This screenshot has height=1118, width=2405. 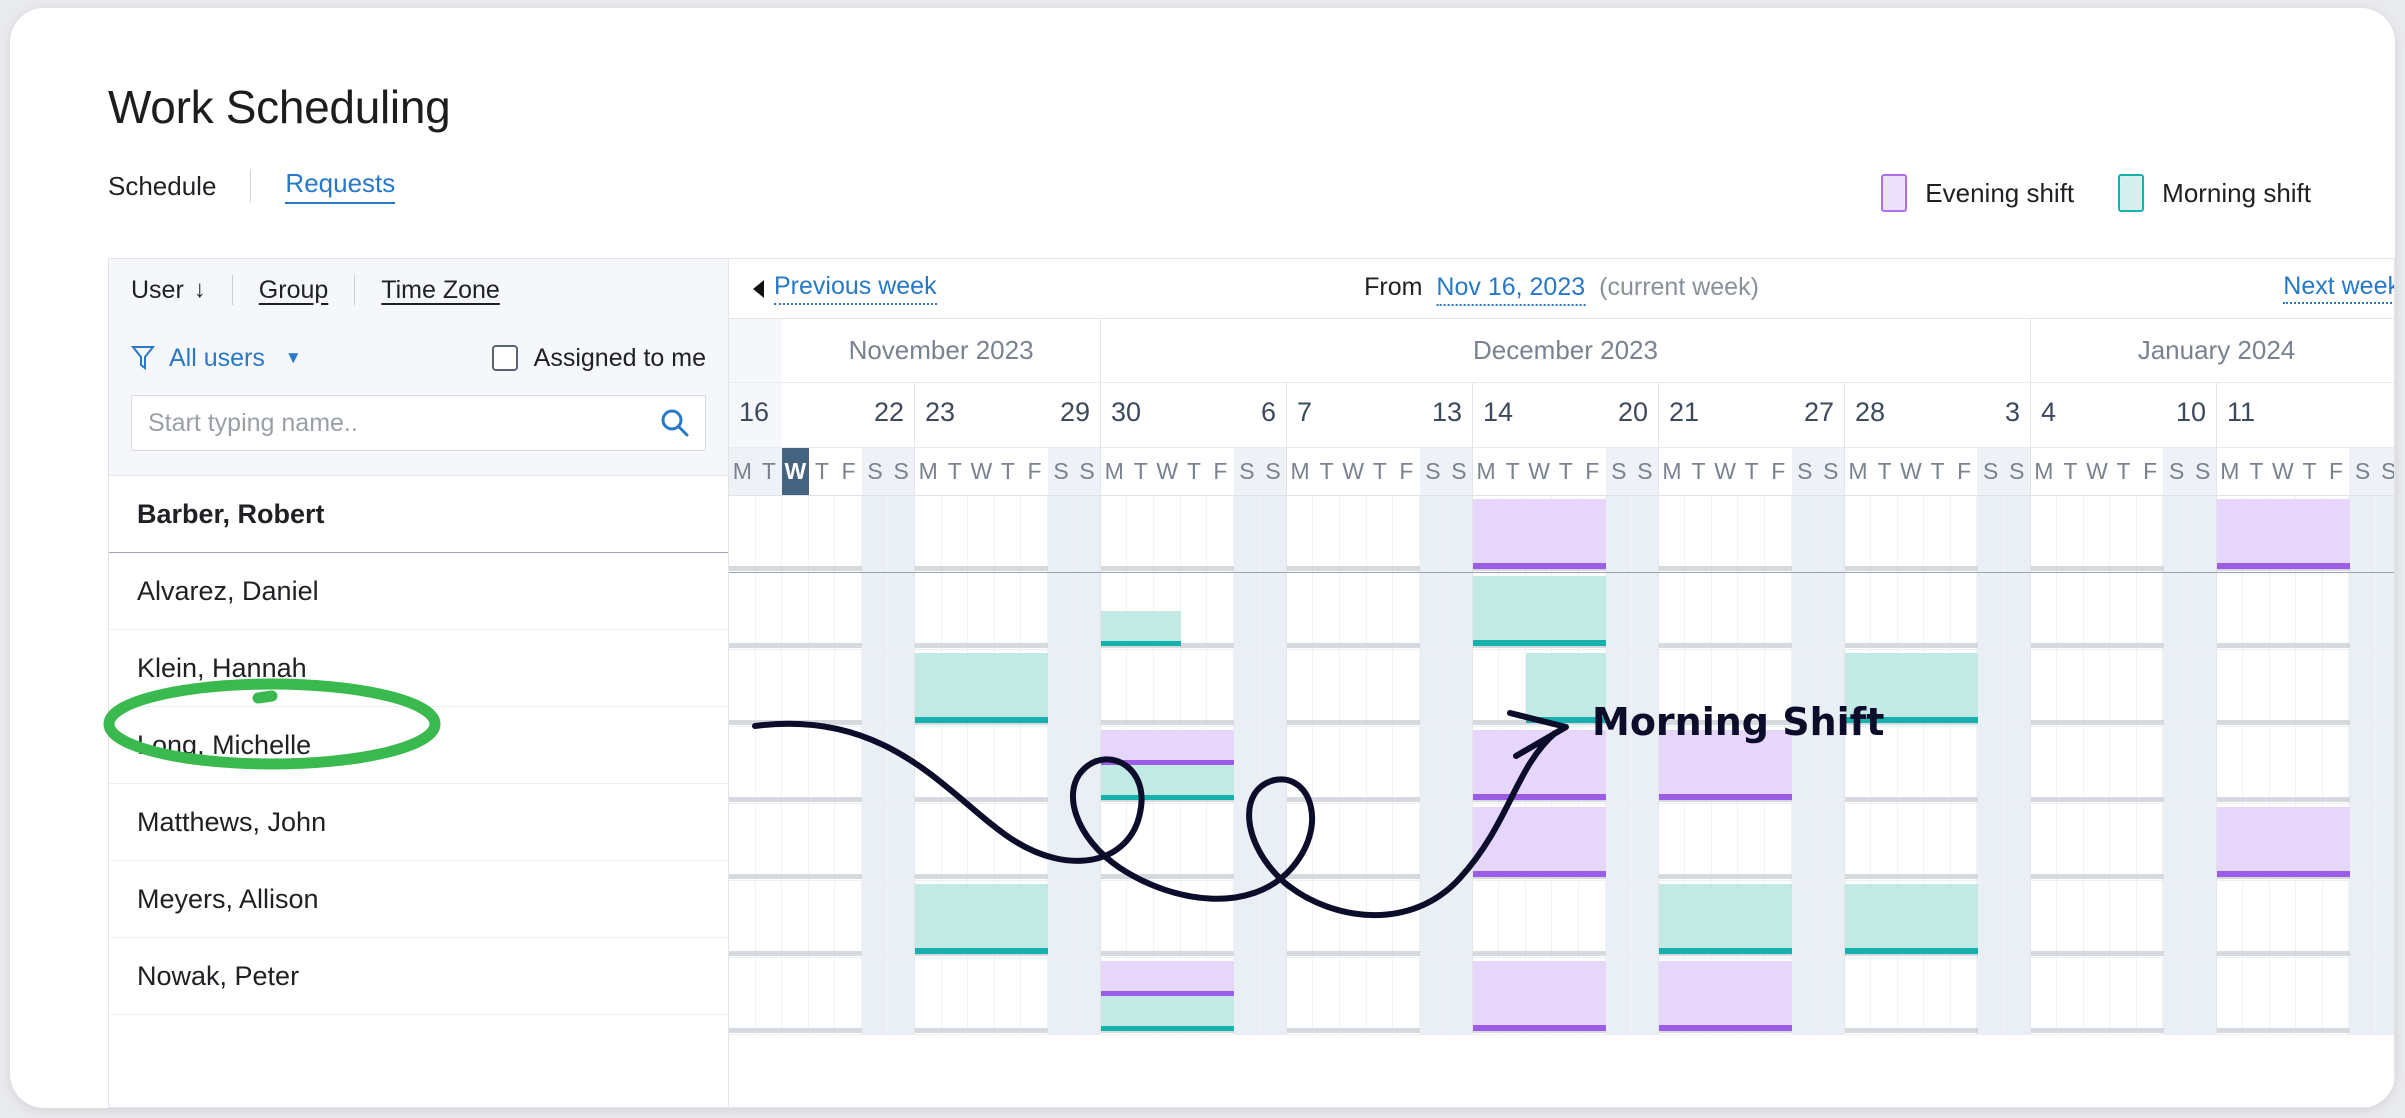 What do you see at coordinates (168, 290) in the screenshot?
I see `sort-by-user: User ↓` at bounding box center [168, 290].